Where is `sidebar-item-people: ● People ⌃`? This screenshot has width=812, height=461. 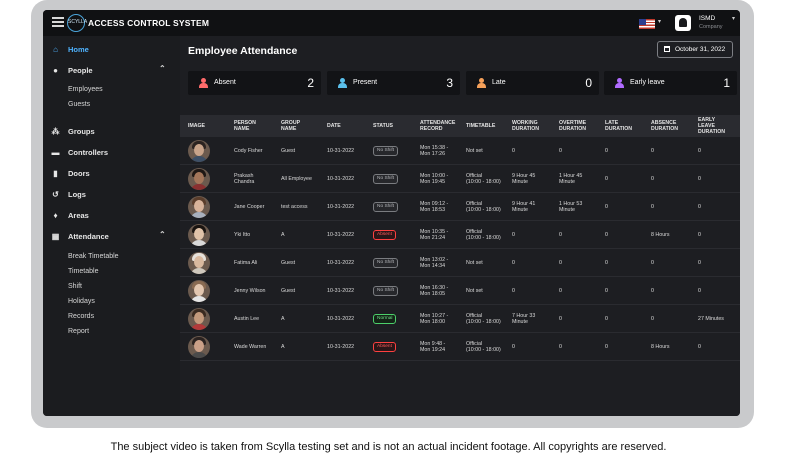
sidebar-item-people: ● People ⌃ is located at coordinates (111, 71).